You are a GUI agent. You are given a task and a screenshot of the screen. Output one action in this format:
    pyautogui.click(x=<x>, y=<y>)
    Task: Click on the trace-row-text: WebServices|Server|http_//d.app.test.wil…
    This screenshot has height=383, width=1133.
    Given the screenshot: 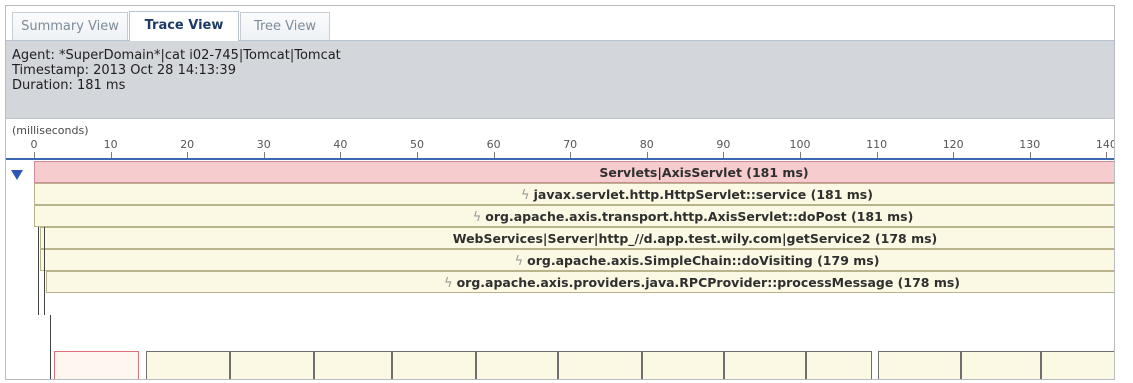 What is the action you would take?
    pyautogui.click(x=695, y=238)
    